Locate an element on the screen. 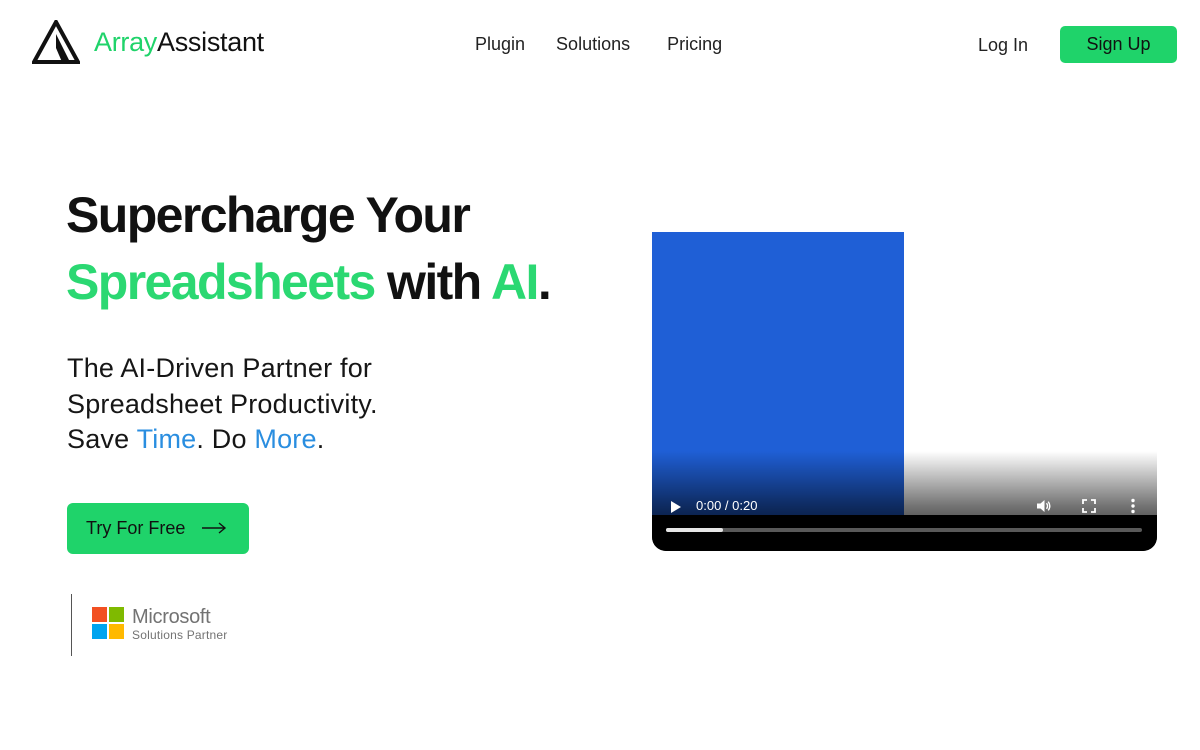 The width and height of the screenshot is (1200, 750). volume-icon is located at coordinates (1044, 506).